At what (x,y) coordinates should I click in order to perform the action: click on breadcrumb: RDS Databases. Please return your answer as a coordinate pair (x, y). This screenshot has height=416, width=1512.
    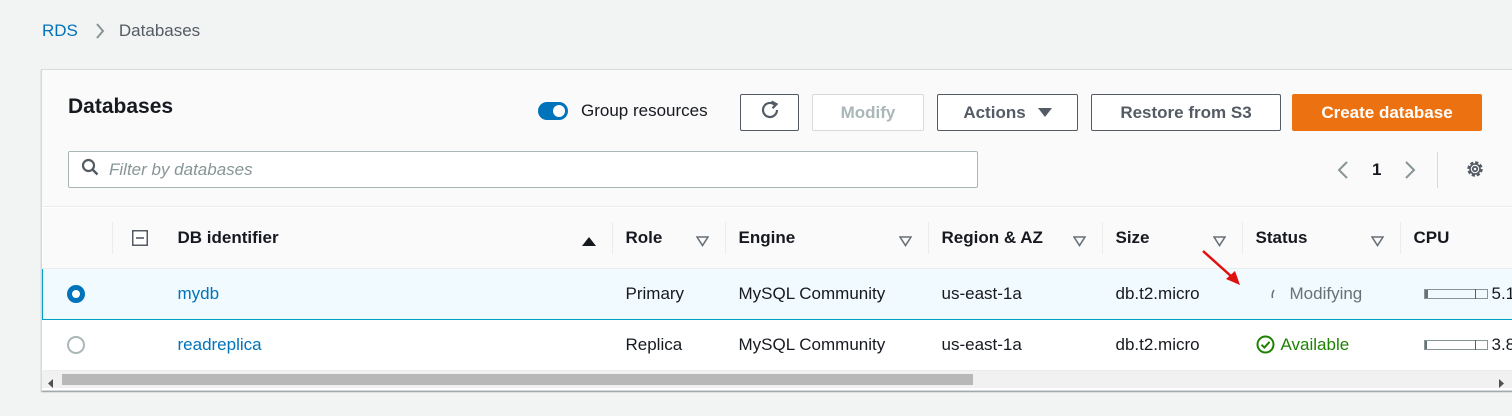
    Looking at the image, I should click on (121, 31).